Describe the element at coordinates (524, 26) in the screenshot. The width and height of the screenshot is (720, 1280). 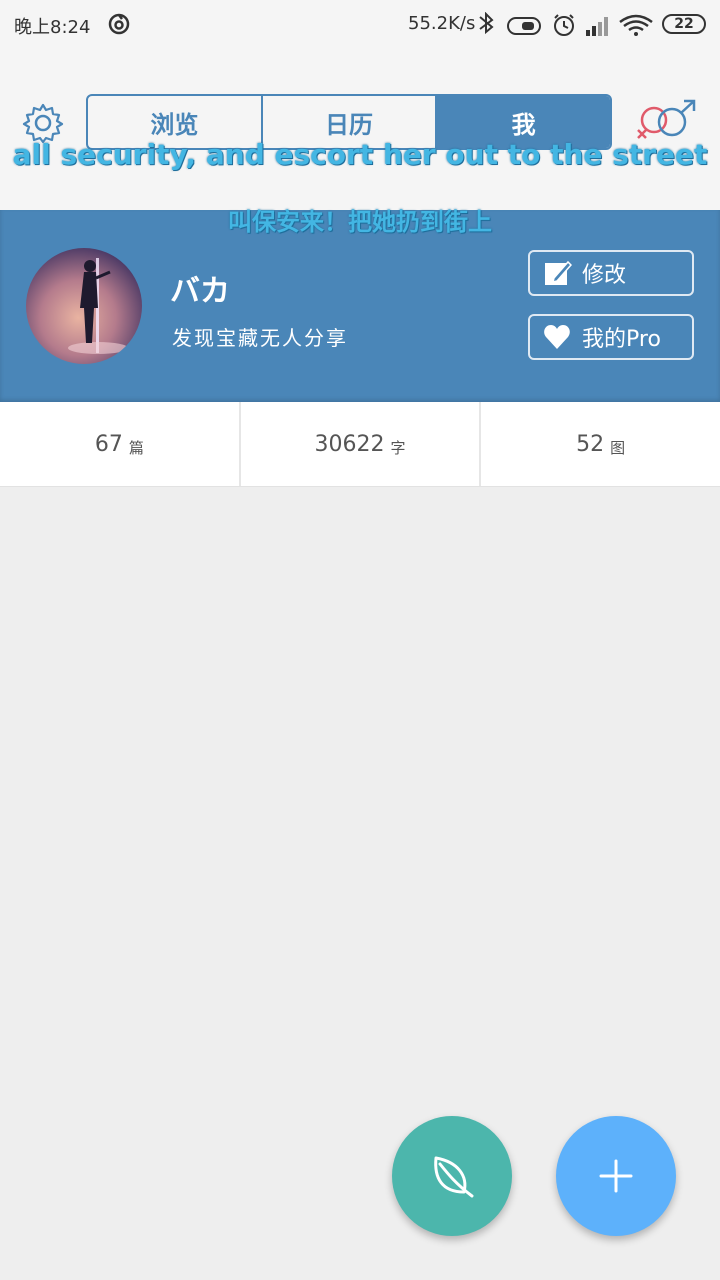
I see `toggle-icon` at that location.